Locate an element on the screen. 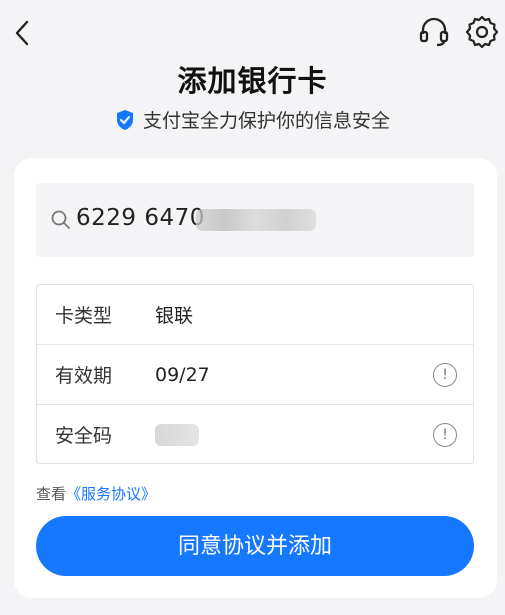  agree-and-add-button: 同意协议并添加 is located at coordinates (255, 546).